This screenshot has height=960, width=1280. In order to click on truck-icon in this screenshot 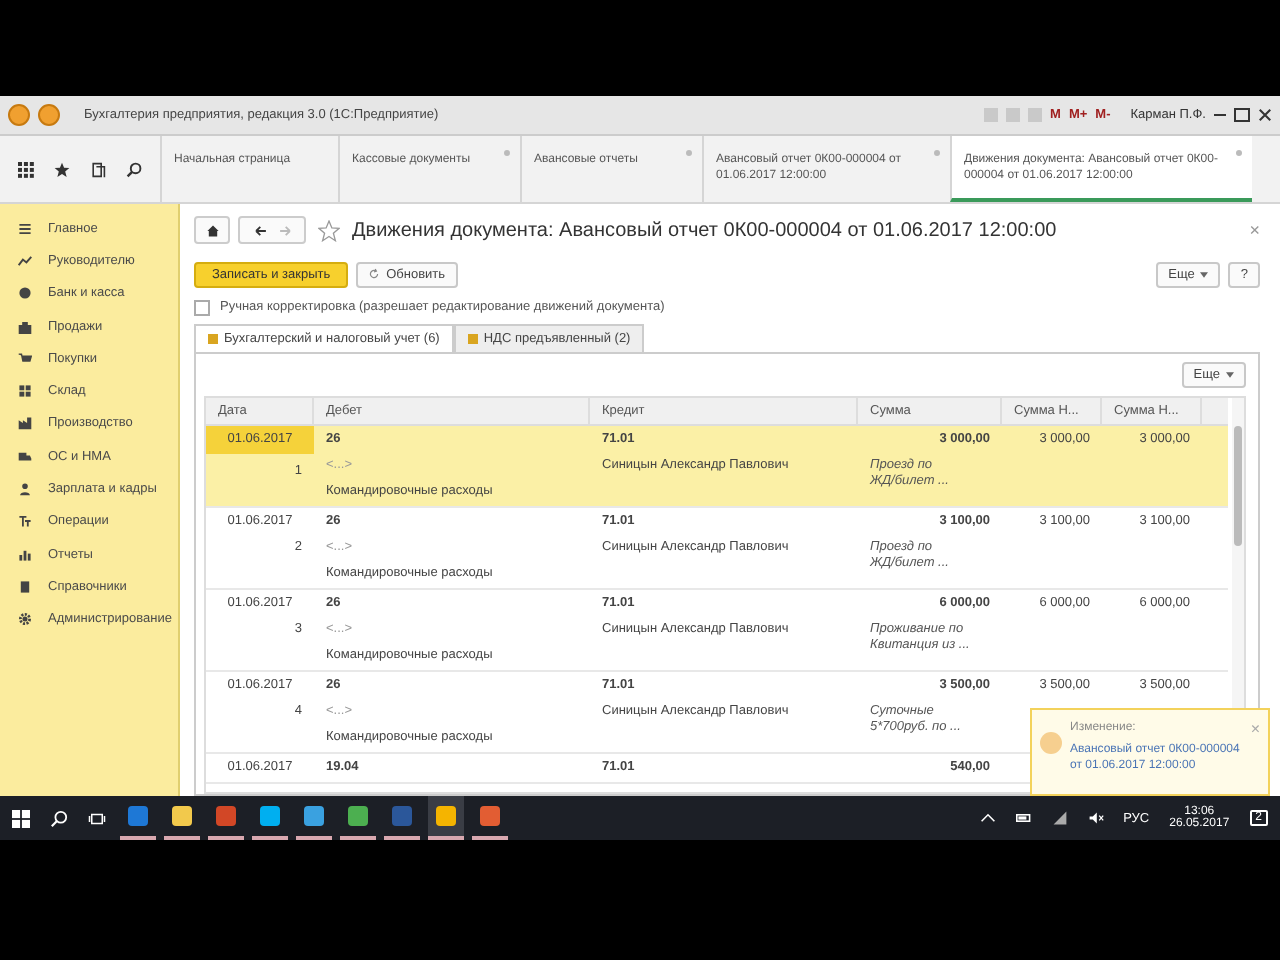, I will do `click(25, 456)`.